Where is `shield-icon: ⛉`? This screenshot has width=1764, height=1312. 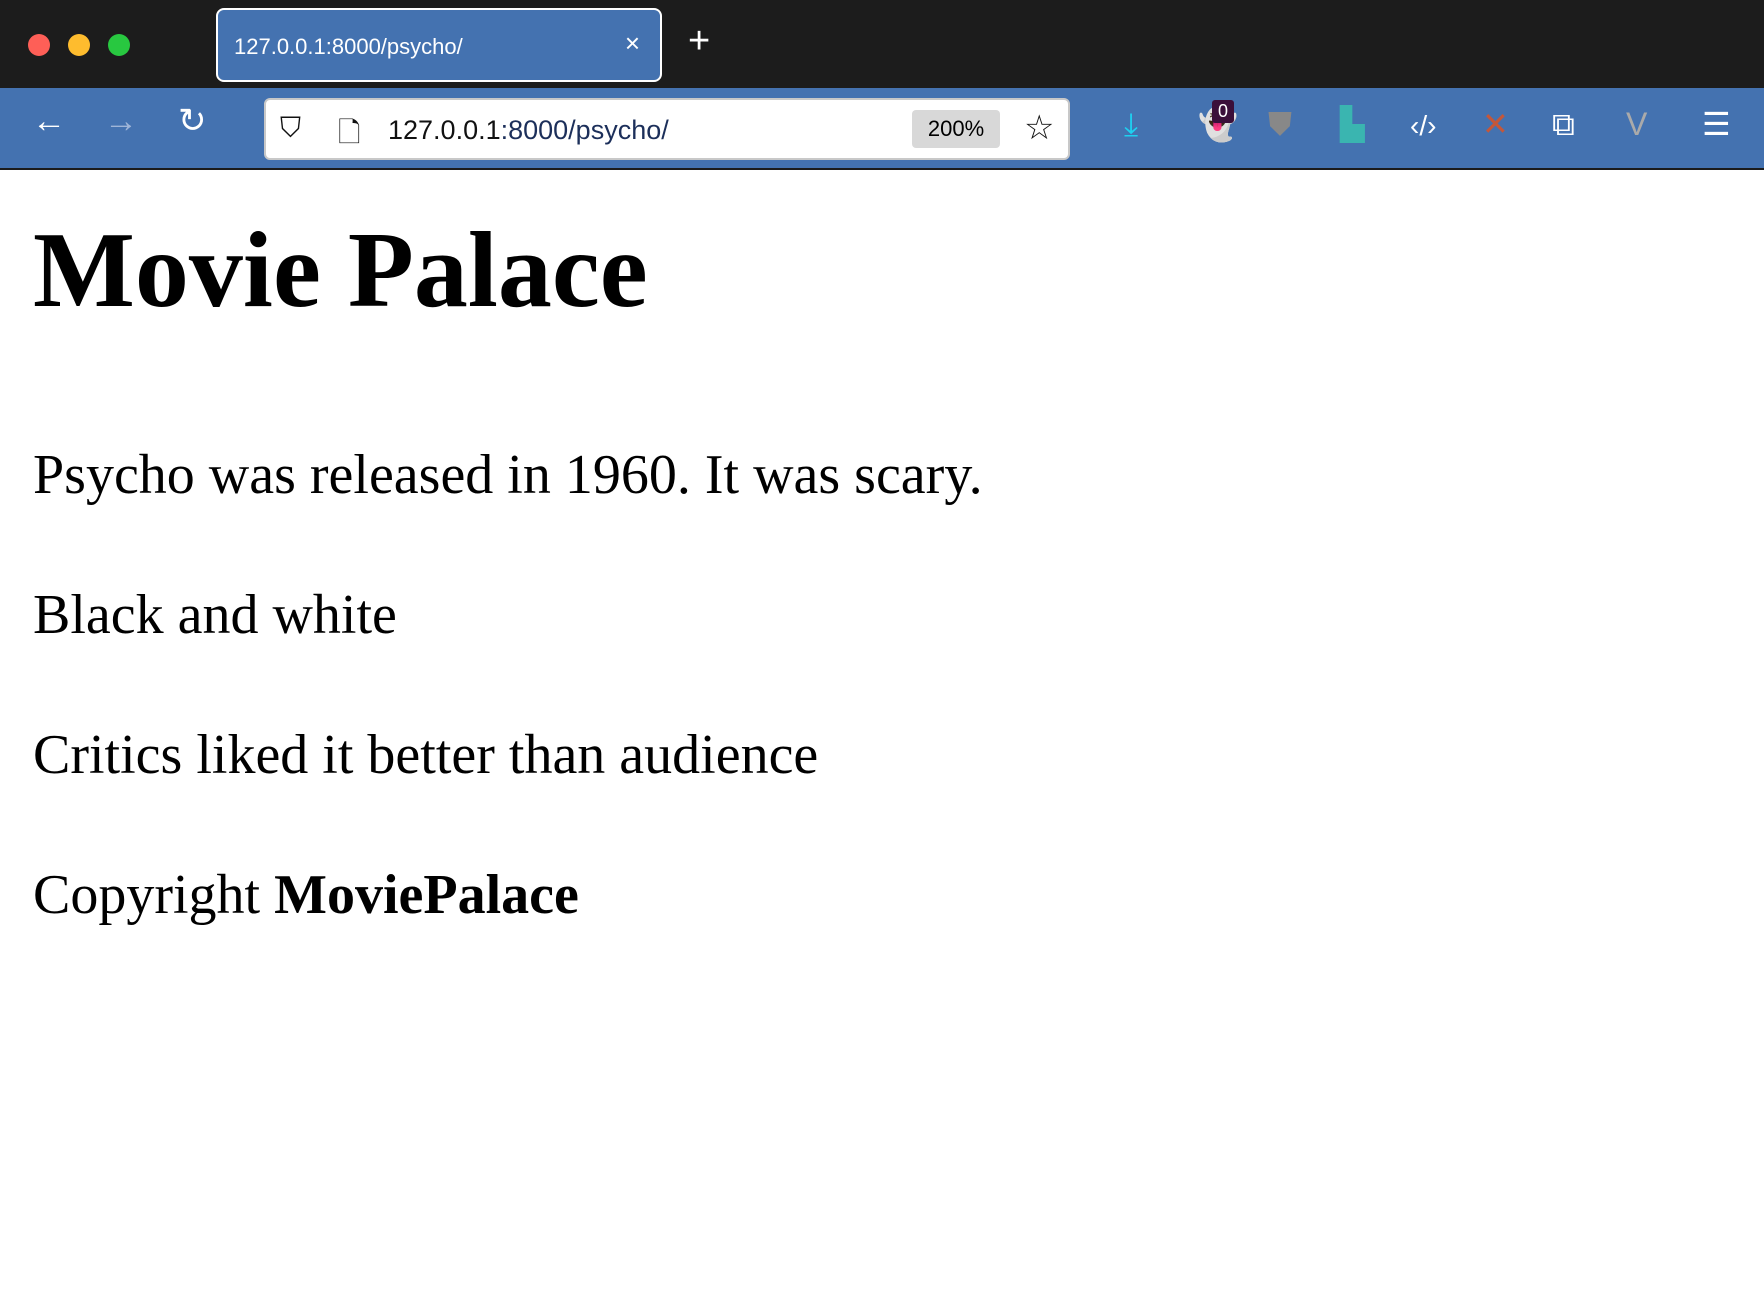 shield-icon: ⛉ is located at coordinates (290, 128).